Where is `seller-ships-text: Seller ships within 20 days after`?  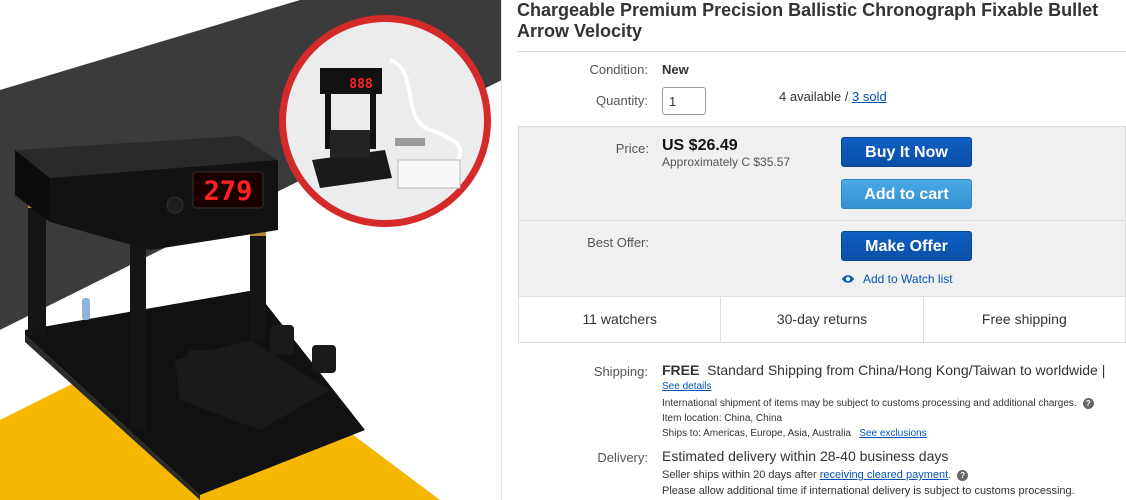 seller-ships-text: Seller ships within 20 days after is located at coordinates (741, 475).